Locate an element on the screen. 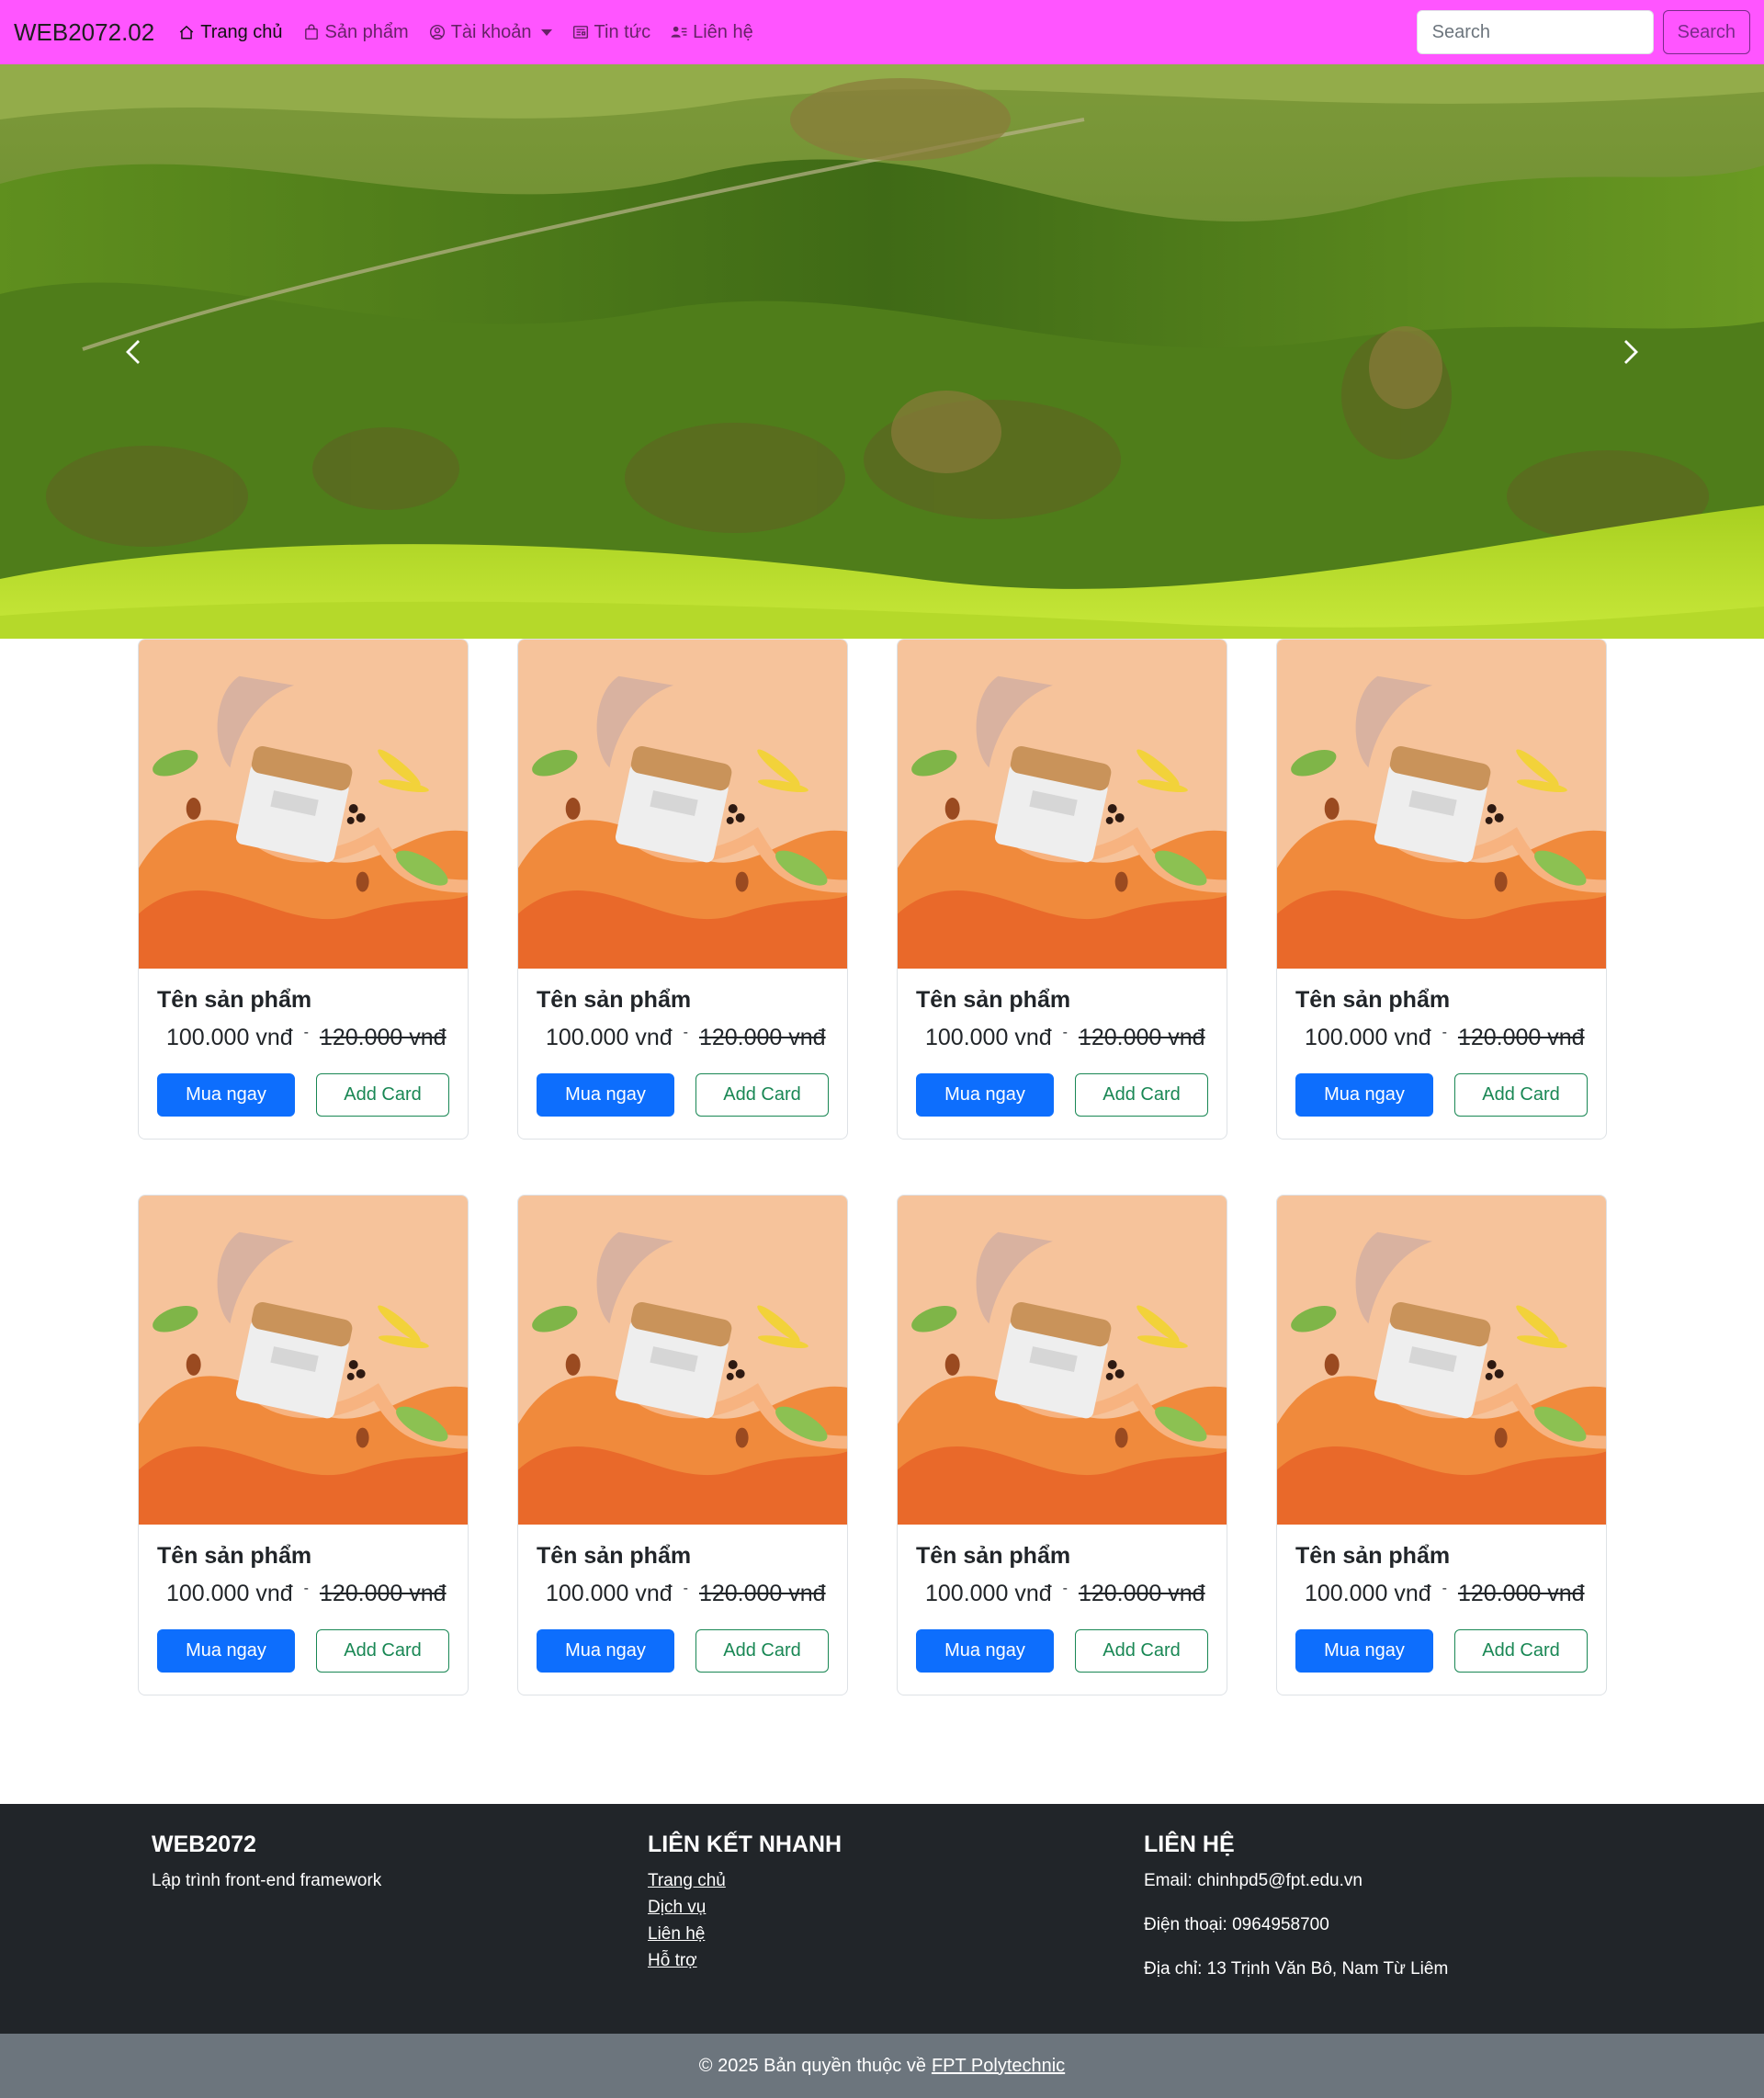  search-button: Search is located at coordinates (1706, 32).